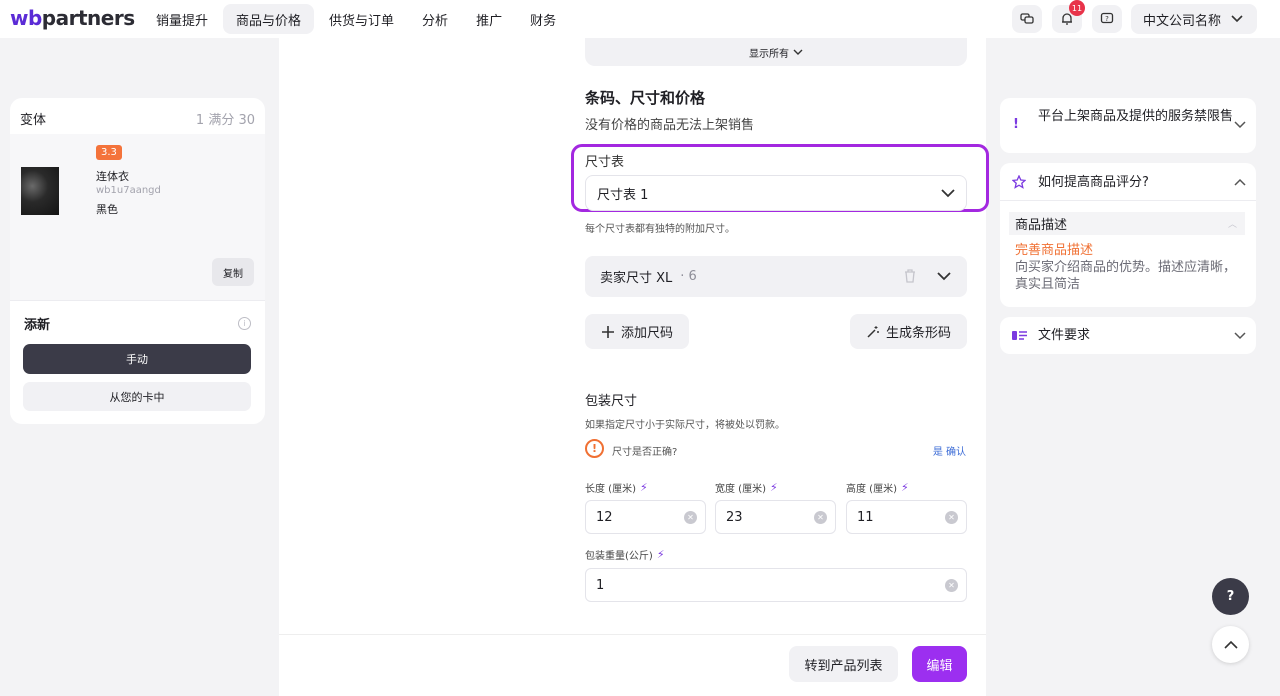 This screenshot has height=696, width=1280. What do you see at coordinates (645, 98) in the screenshot?
I see `section-title: 条码、尺寸和价格` at bounding box center [645, 98].